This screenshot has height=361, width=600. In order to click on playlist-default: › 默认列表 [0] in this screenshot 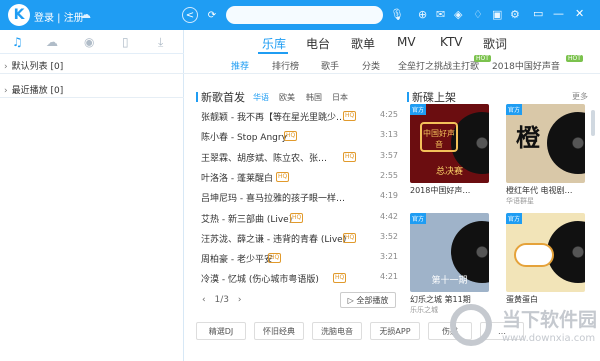, I will do `click(33, 65)`.